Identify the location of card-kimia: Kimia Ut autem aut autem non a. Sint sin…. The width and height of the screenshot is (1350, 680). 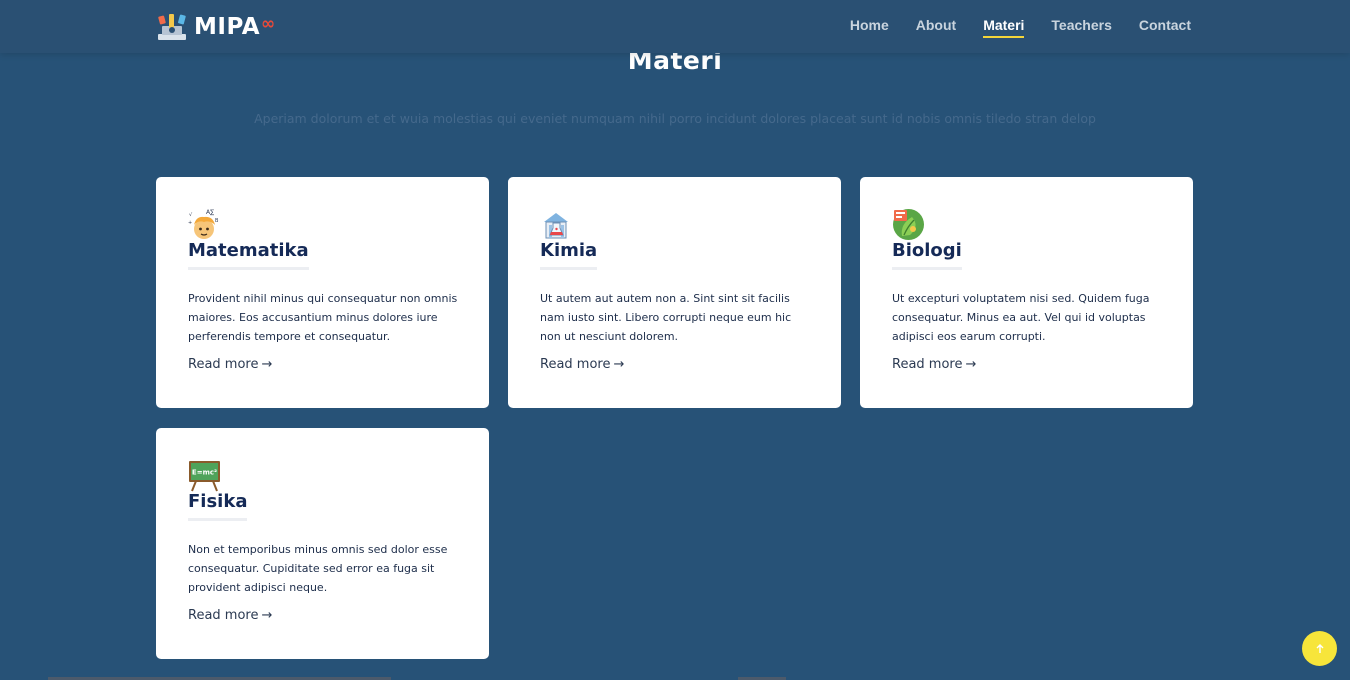
(674, 292).